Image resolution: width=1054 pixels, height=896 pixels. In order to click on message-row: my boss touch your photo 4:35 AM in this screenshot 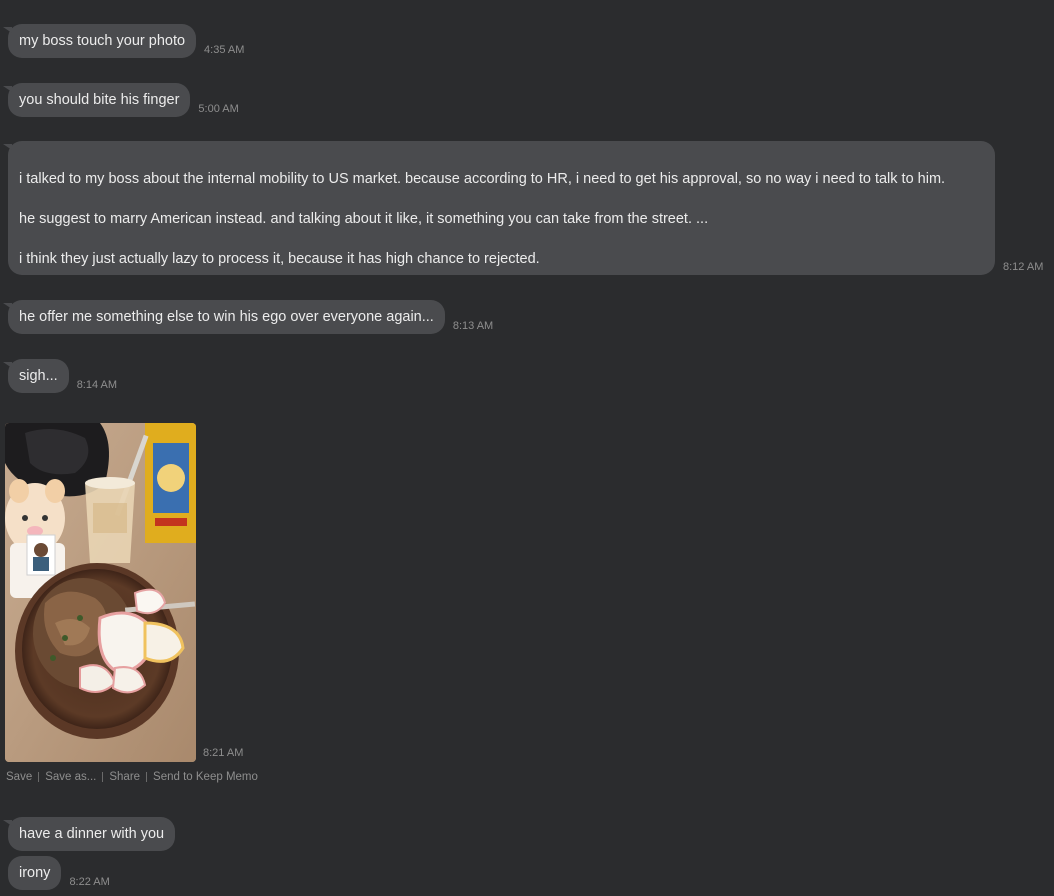, I will do `click(123, 41)`.